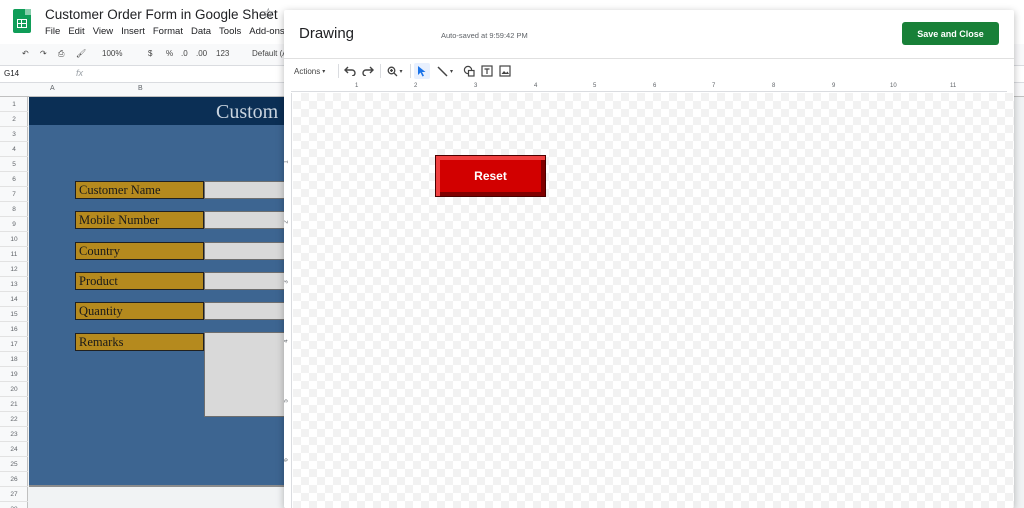  I want to click on actions-menu: Actions ▾, so click(309, 71).